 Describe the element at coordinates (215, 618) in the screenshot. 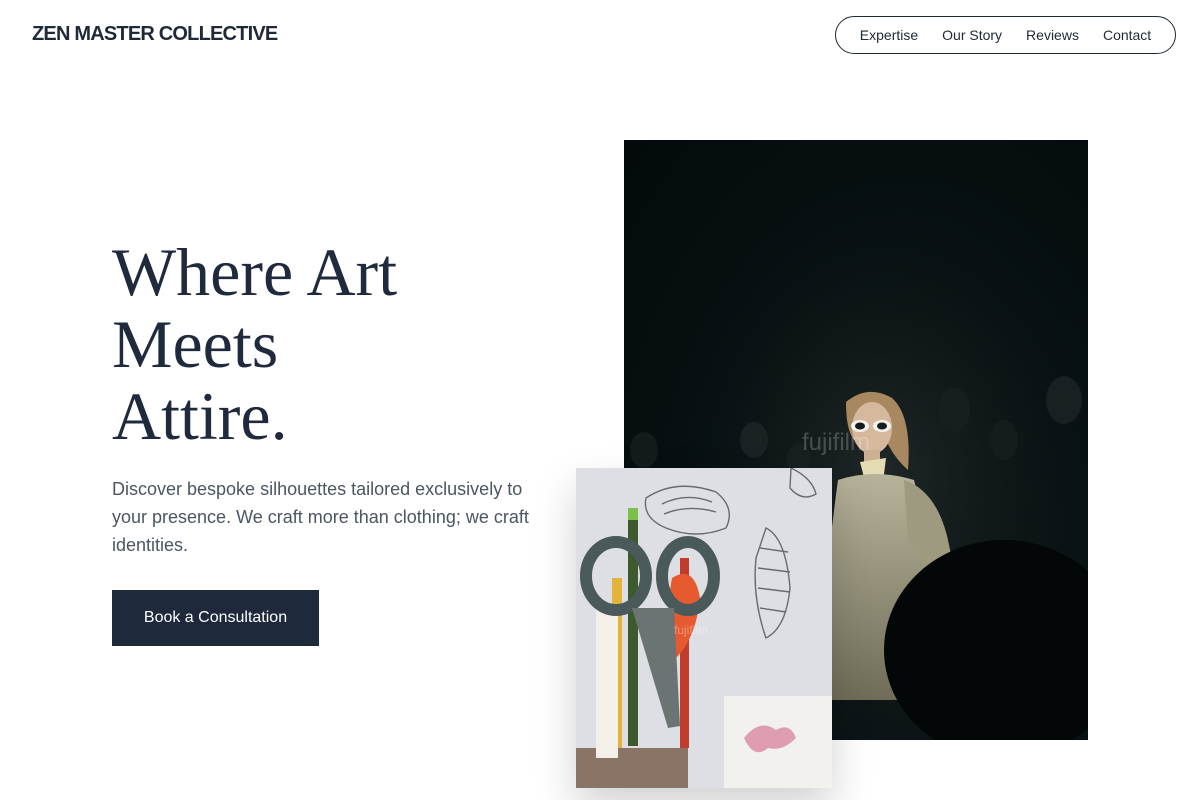

I see `book-consultation-button: Book a Consultation` at that location.